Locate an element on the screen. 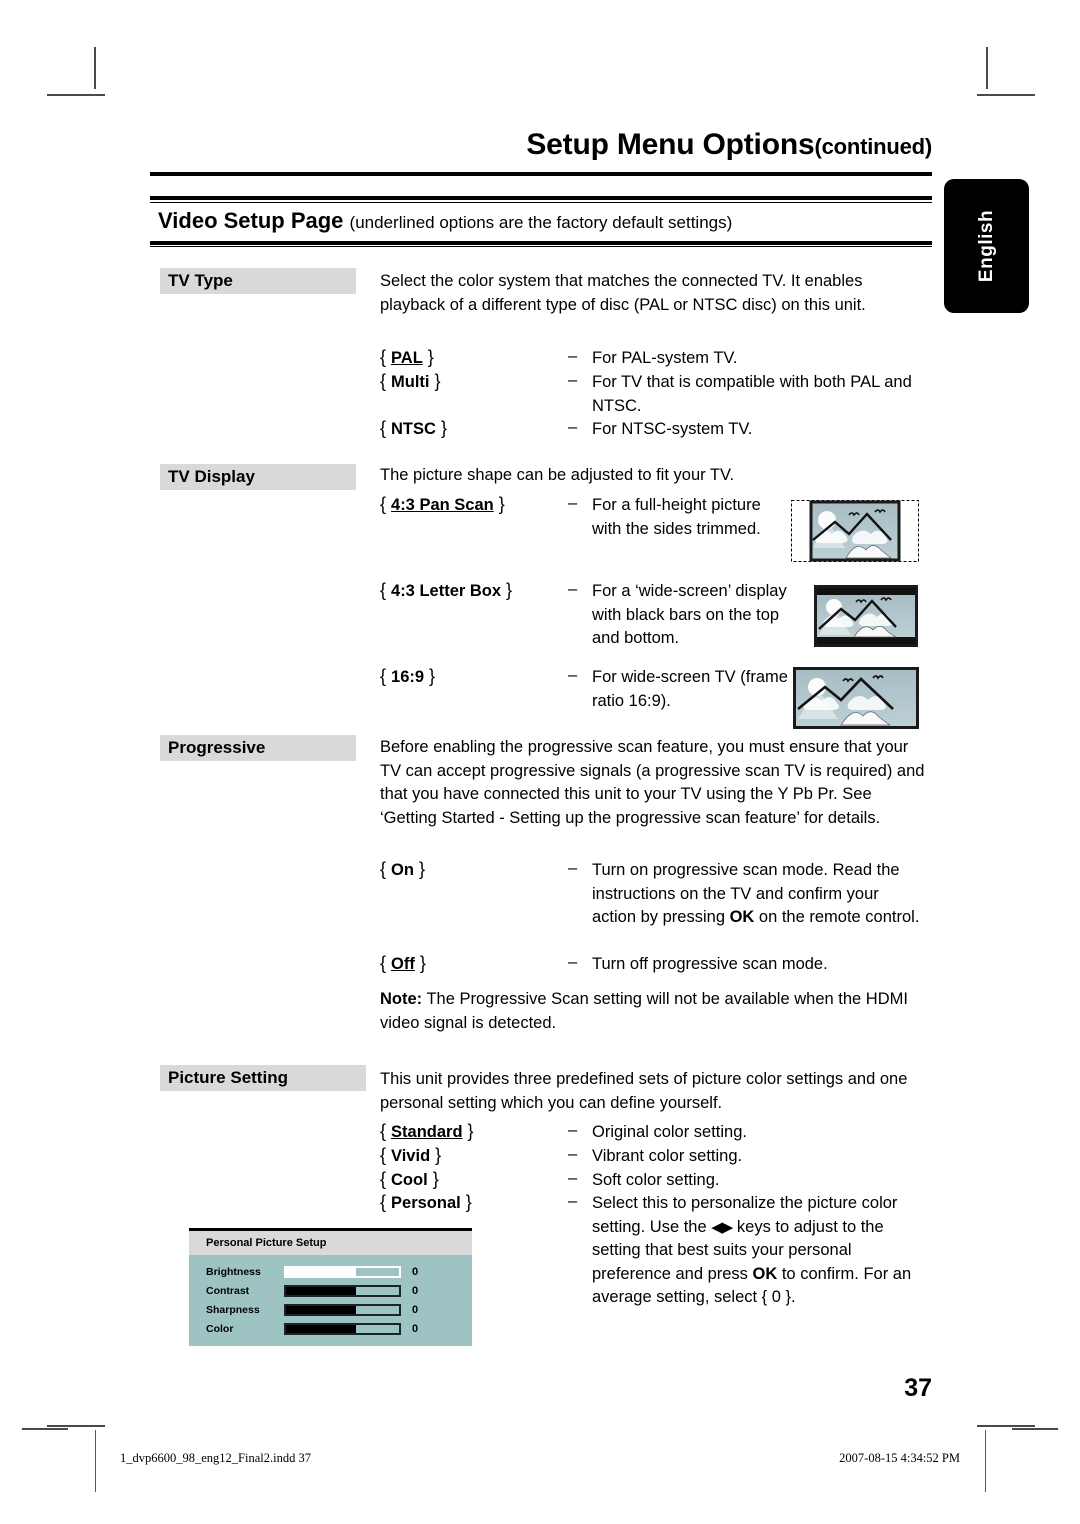 The width and height of the screenshot is (1080, 1524). section-label-tv-type: TV Type is located at coordinates (258, 281).